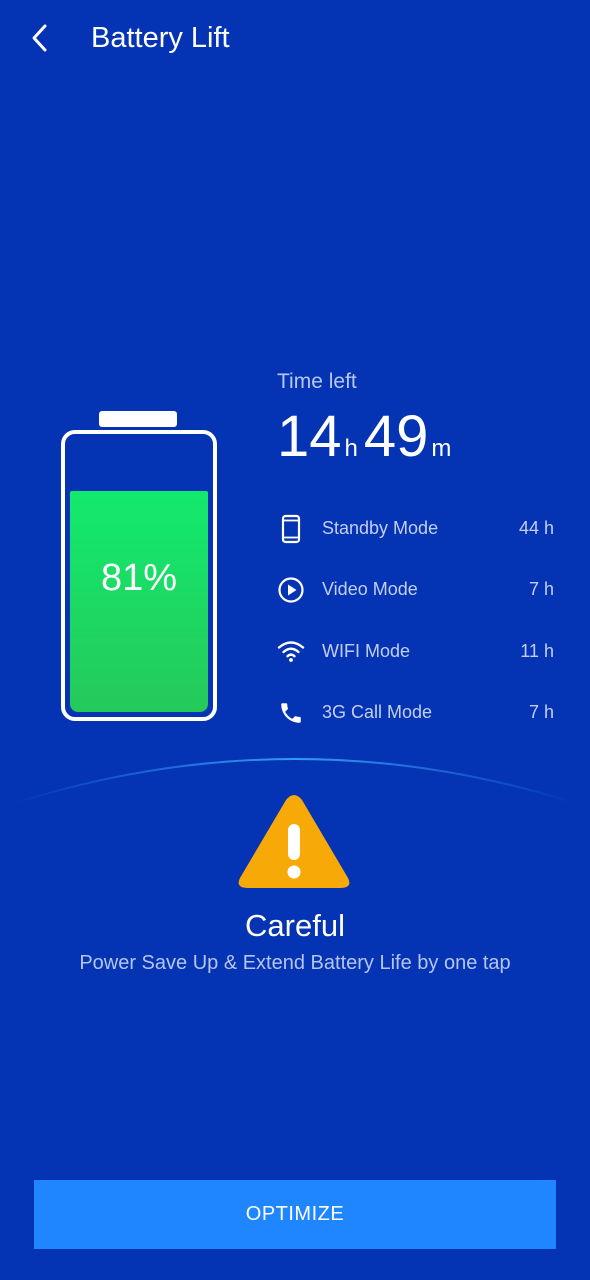  What do you see at coordinates (441, 448) in the screenshot?
I see `time-minutes-unit: m` at bounding box center [441, 448].